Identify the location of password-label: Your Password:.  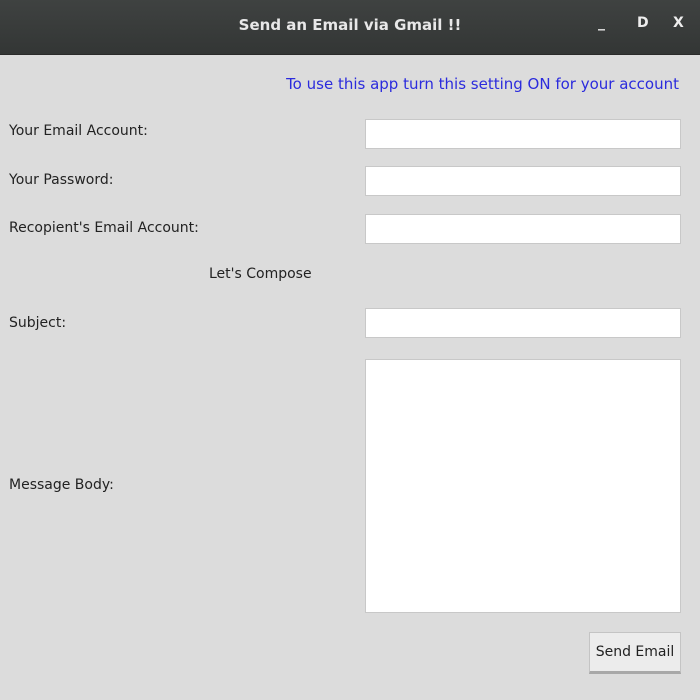
(61, 180).